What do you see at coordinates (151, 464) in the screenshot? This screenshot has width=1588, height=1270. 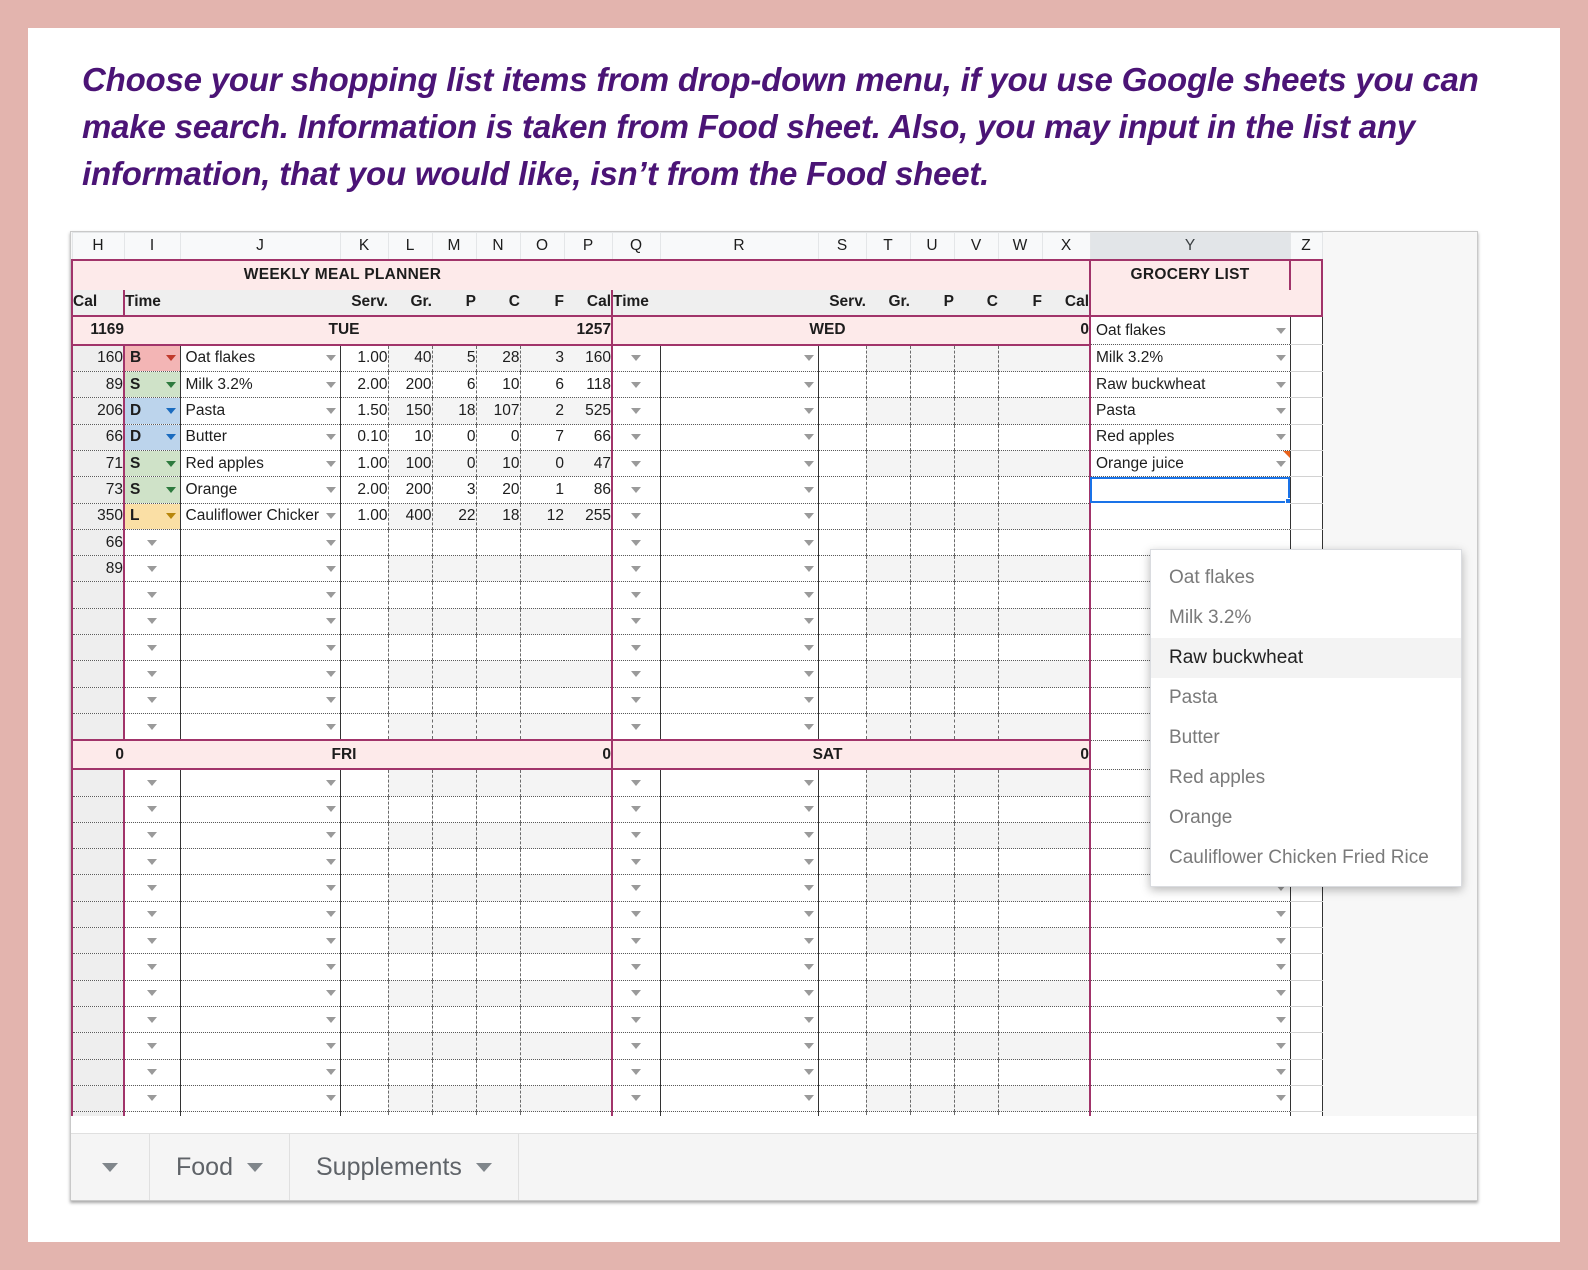 I see `meal-time-select: S` at bounding box center [151, 464].